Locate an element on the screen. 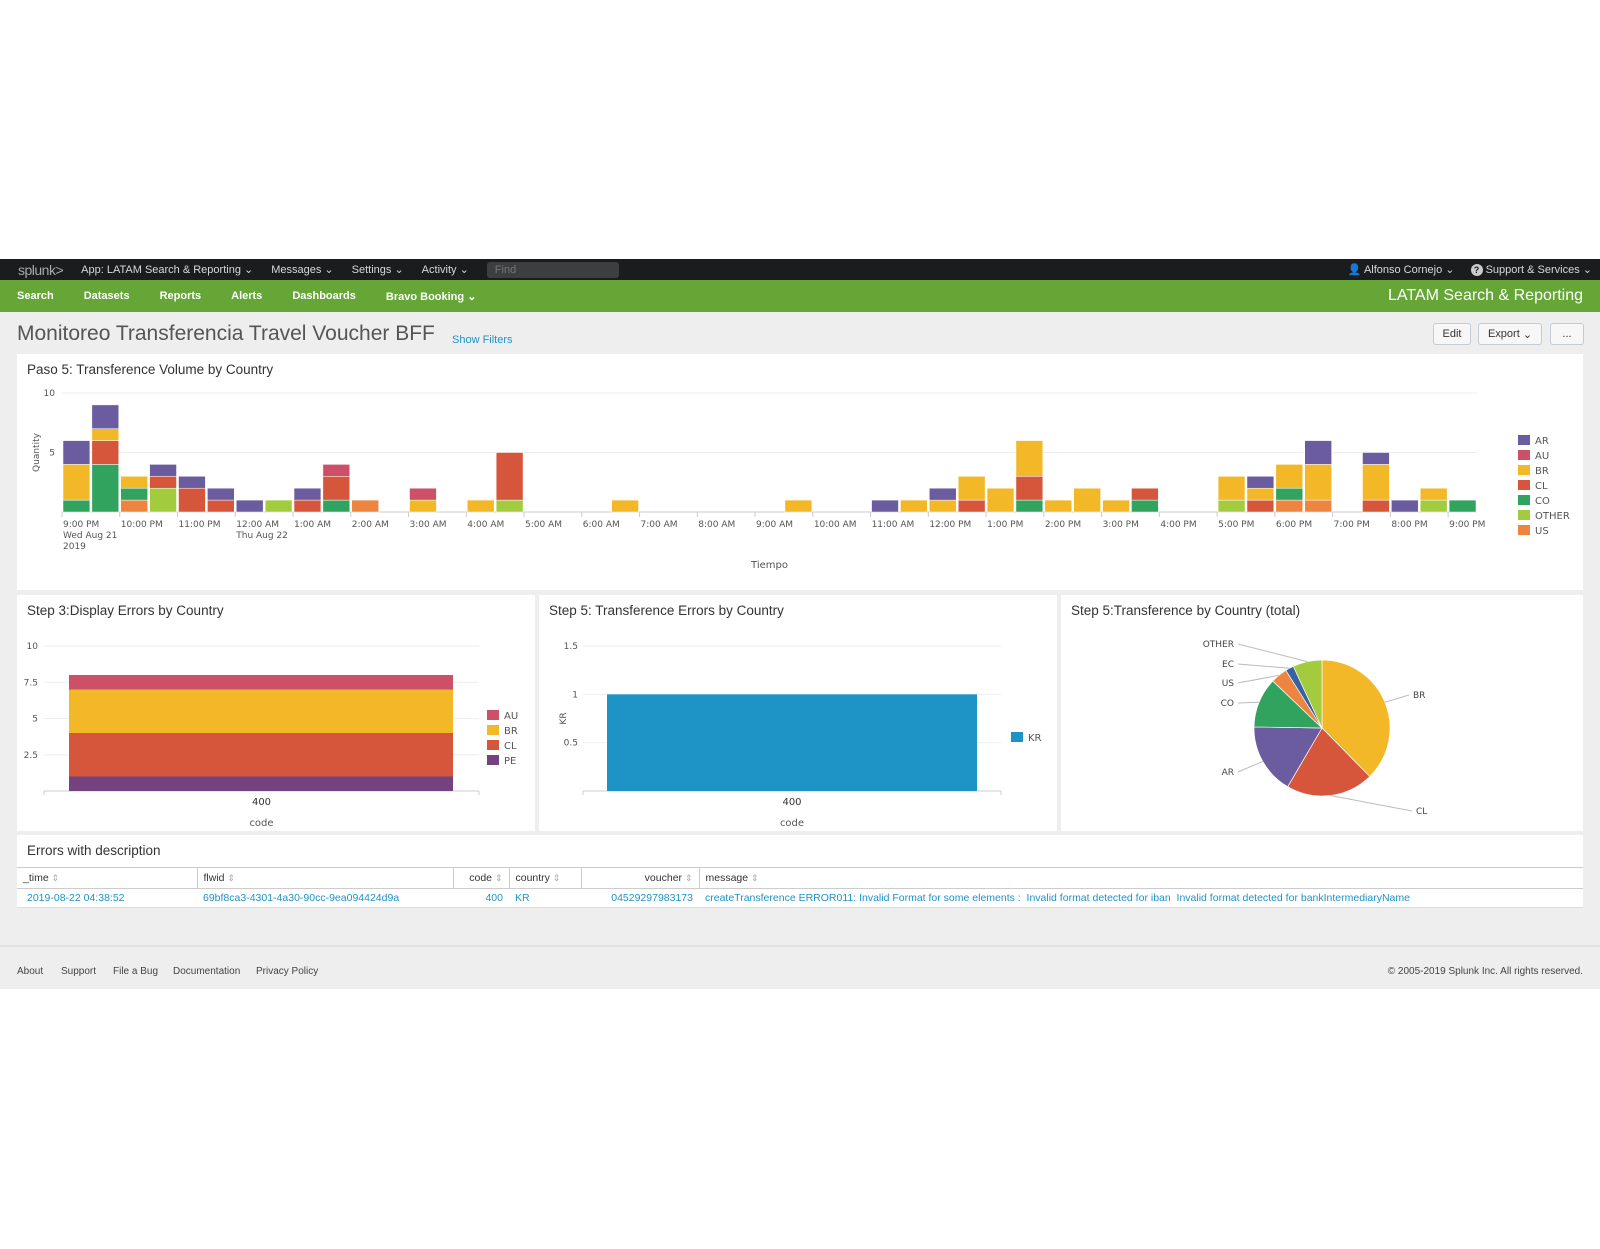 The width and height of the screenshot is (1600, 1249). footer-documentation: Documentation is located at coordinates (206, 971).